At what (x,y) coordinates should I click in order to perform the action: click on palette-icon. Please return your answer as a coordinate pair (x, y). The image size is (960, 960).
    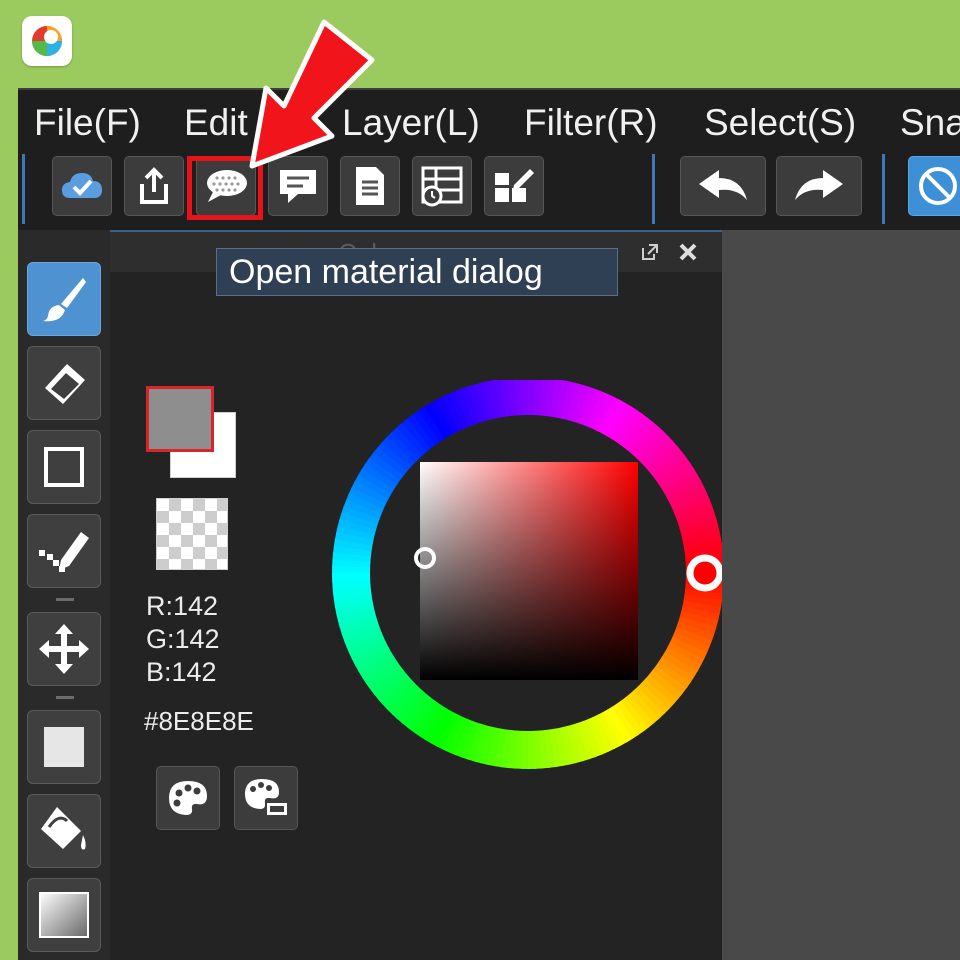
    Looking at the image, I should click on (188, 798).